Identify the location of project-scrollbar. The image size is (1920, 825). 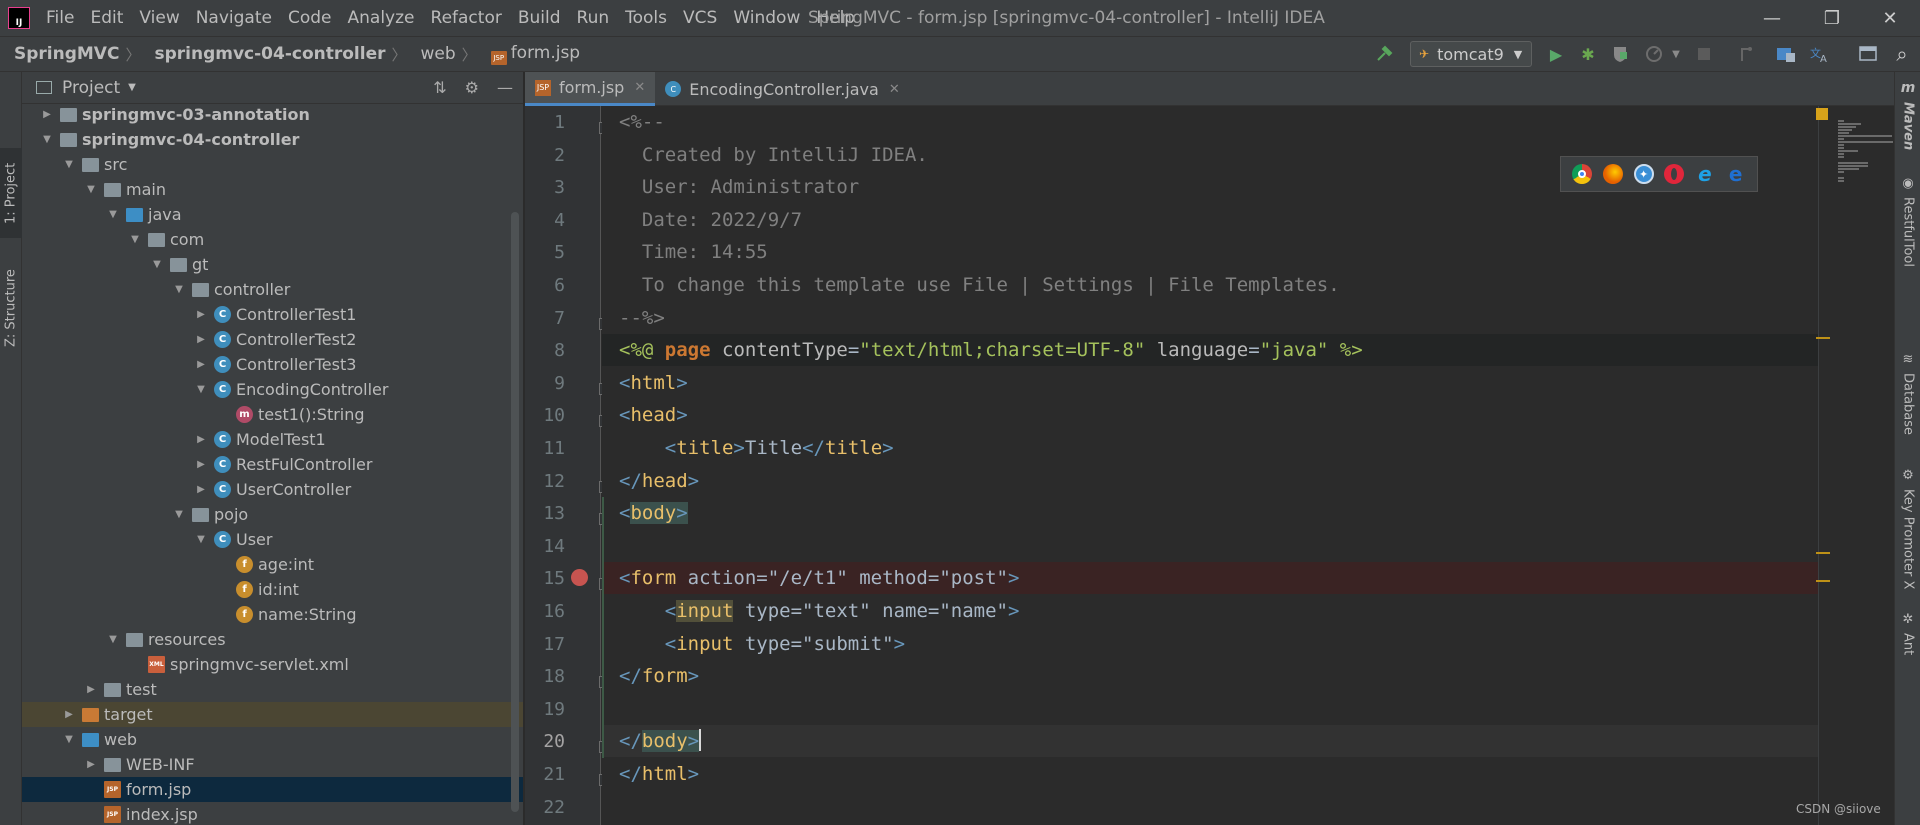
(515, 512).